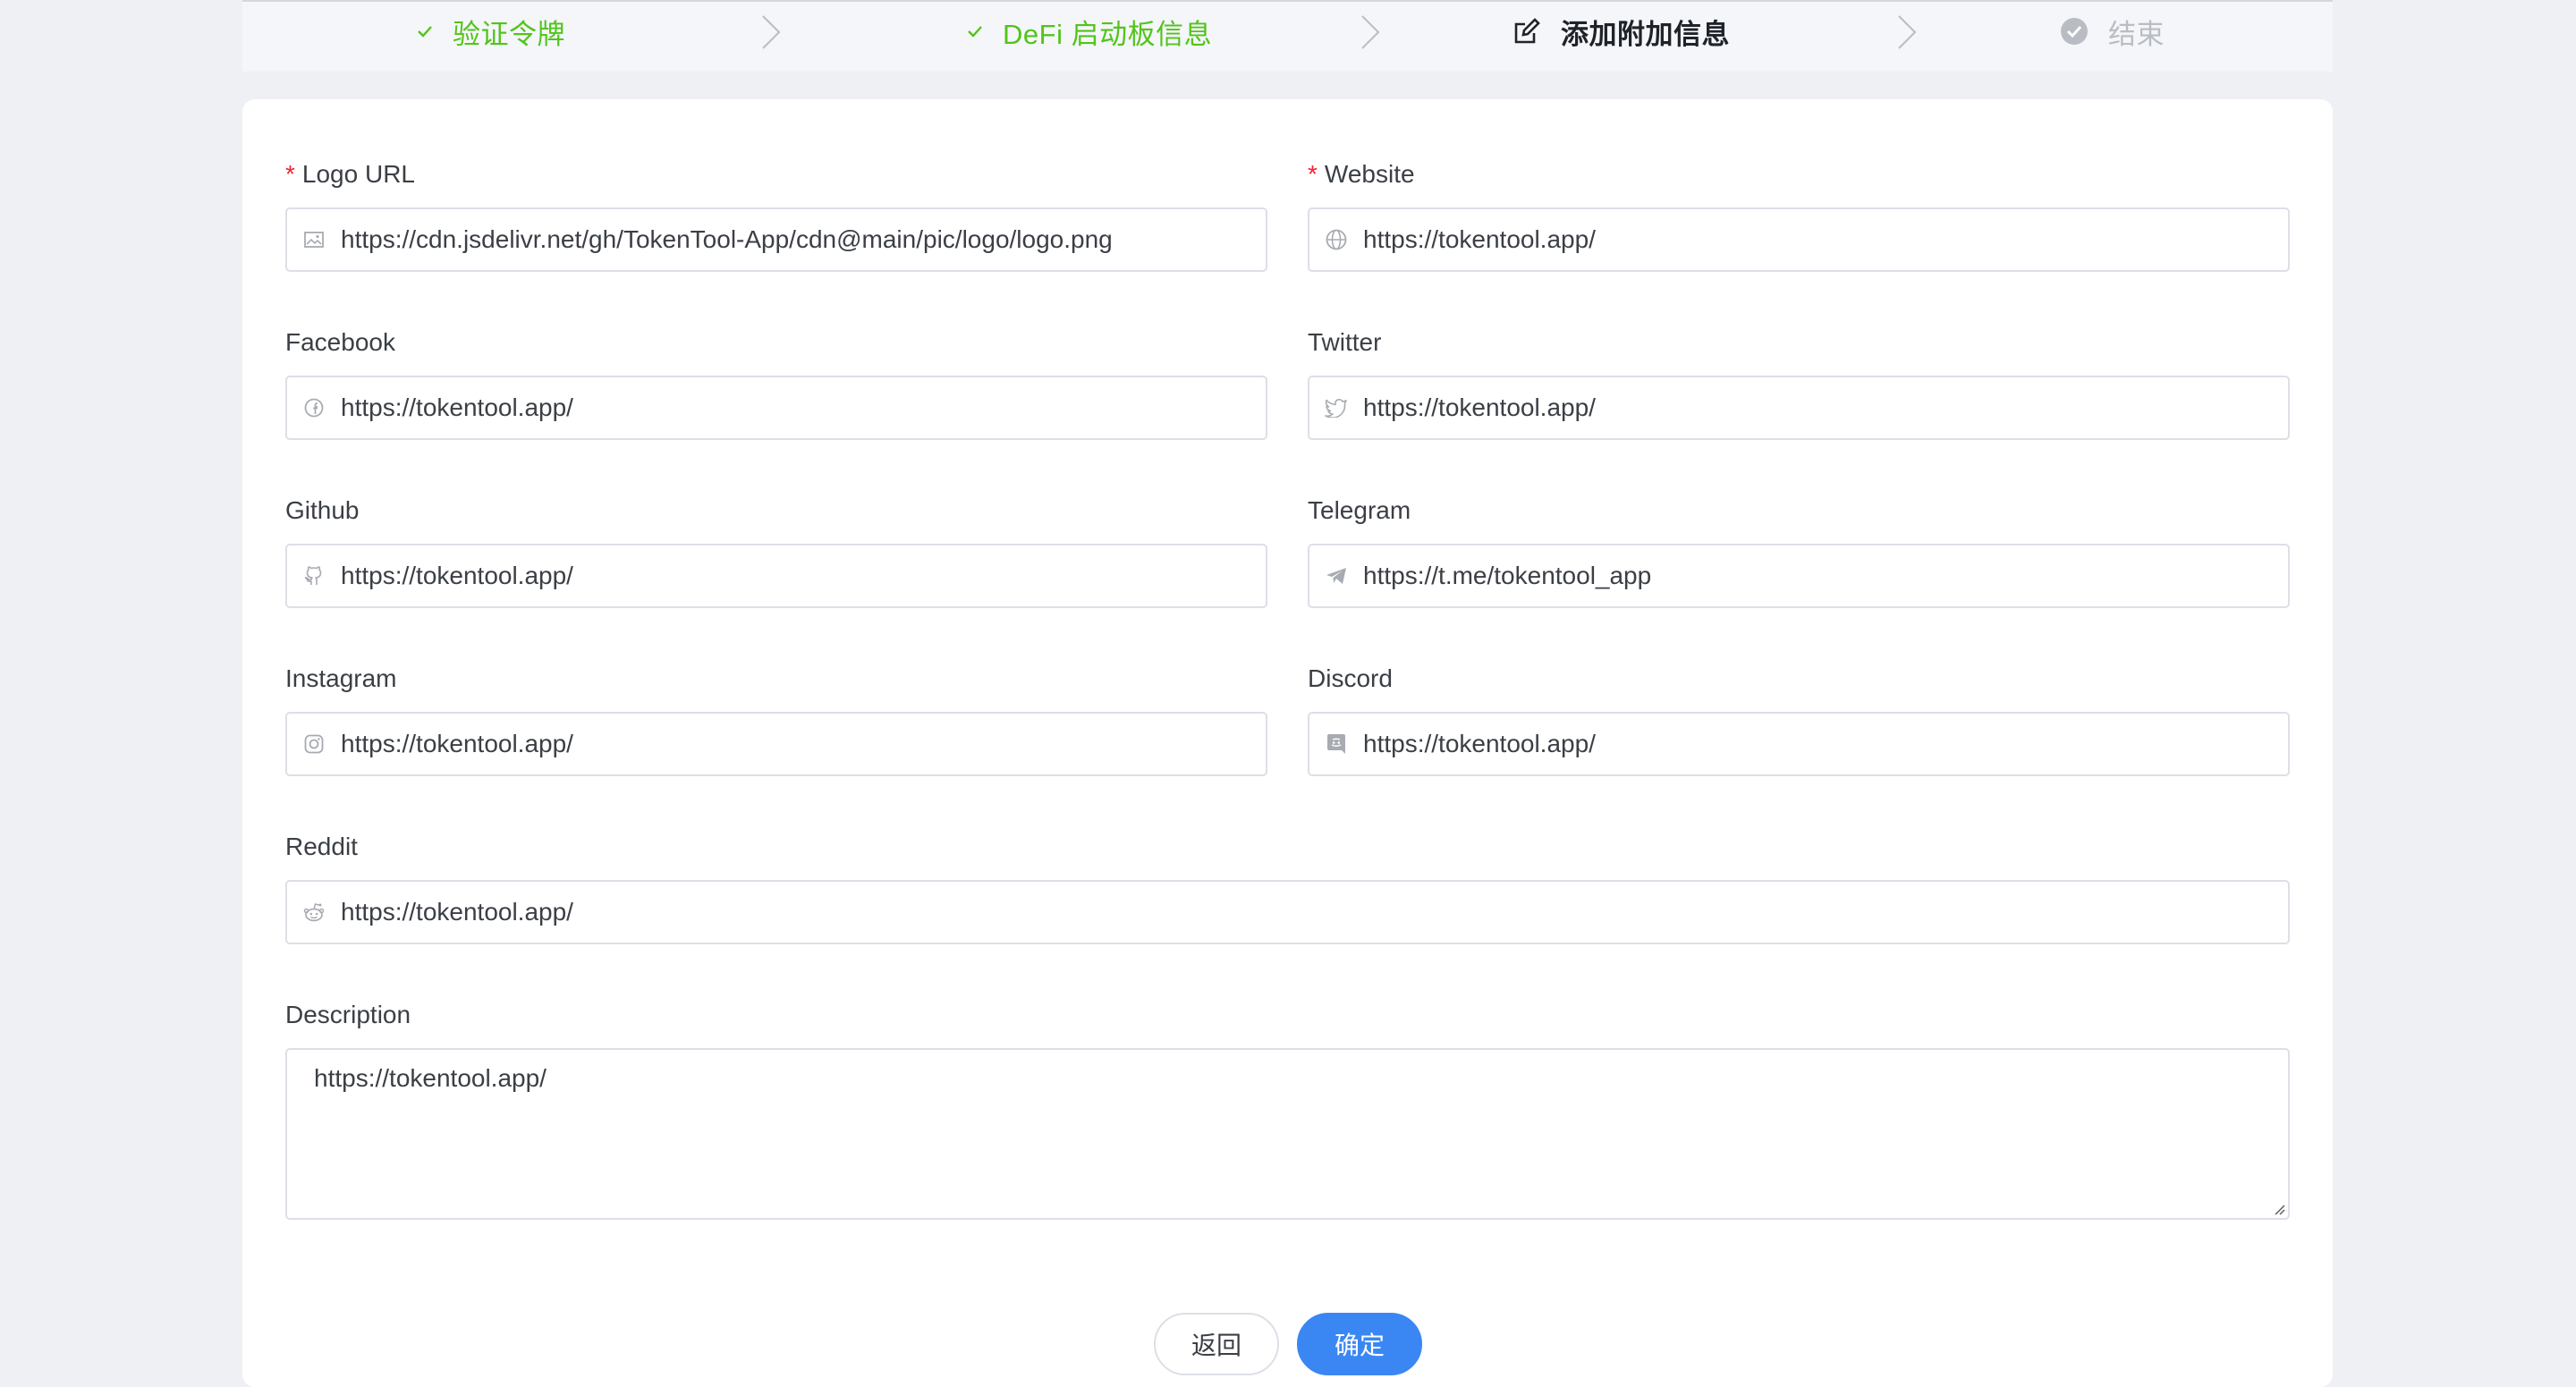  What do you see at coordinates (1645, 34) in the screenshot?
I see `step-label: 添加附加信息` at bounding box center [1645, 34].